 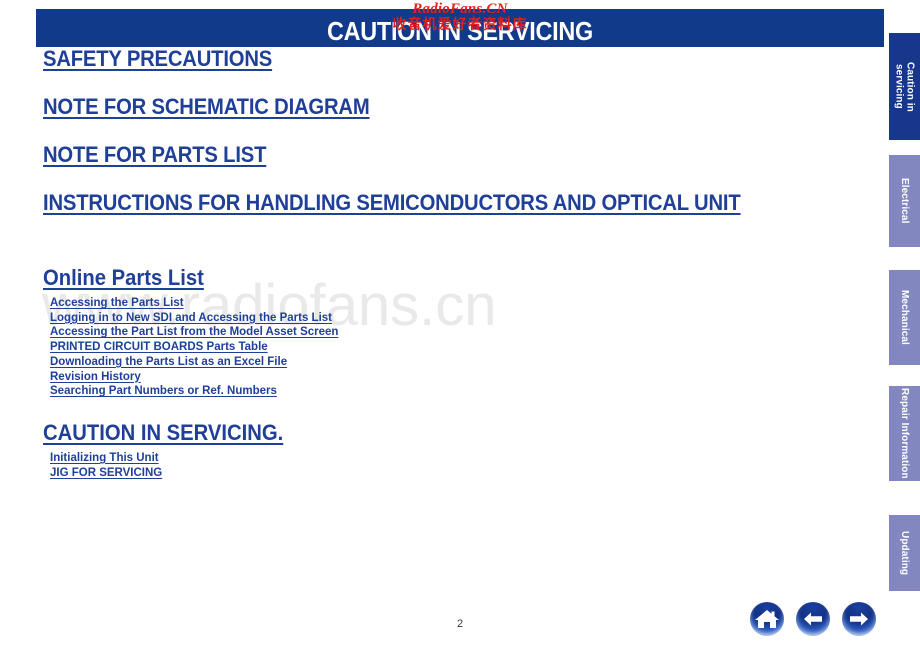 I want to click on toc-sublink-printed-circuit-boards-parts-table: PRINTED CIRCUIT BOARDS Parts Table, so click(x=159, y=347).